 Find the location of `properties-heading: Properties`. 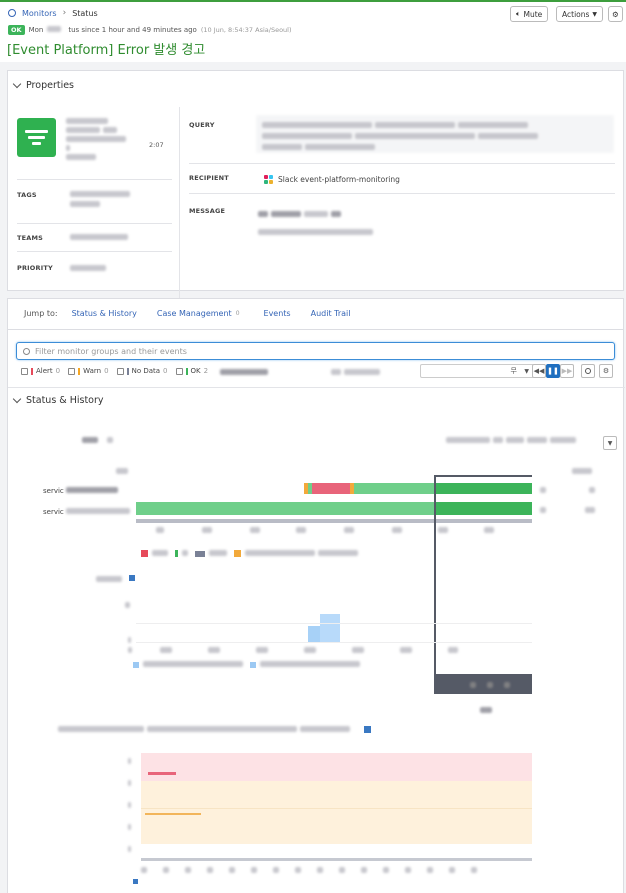

properties-heading: Properties is located at coordinates (50, 85).